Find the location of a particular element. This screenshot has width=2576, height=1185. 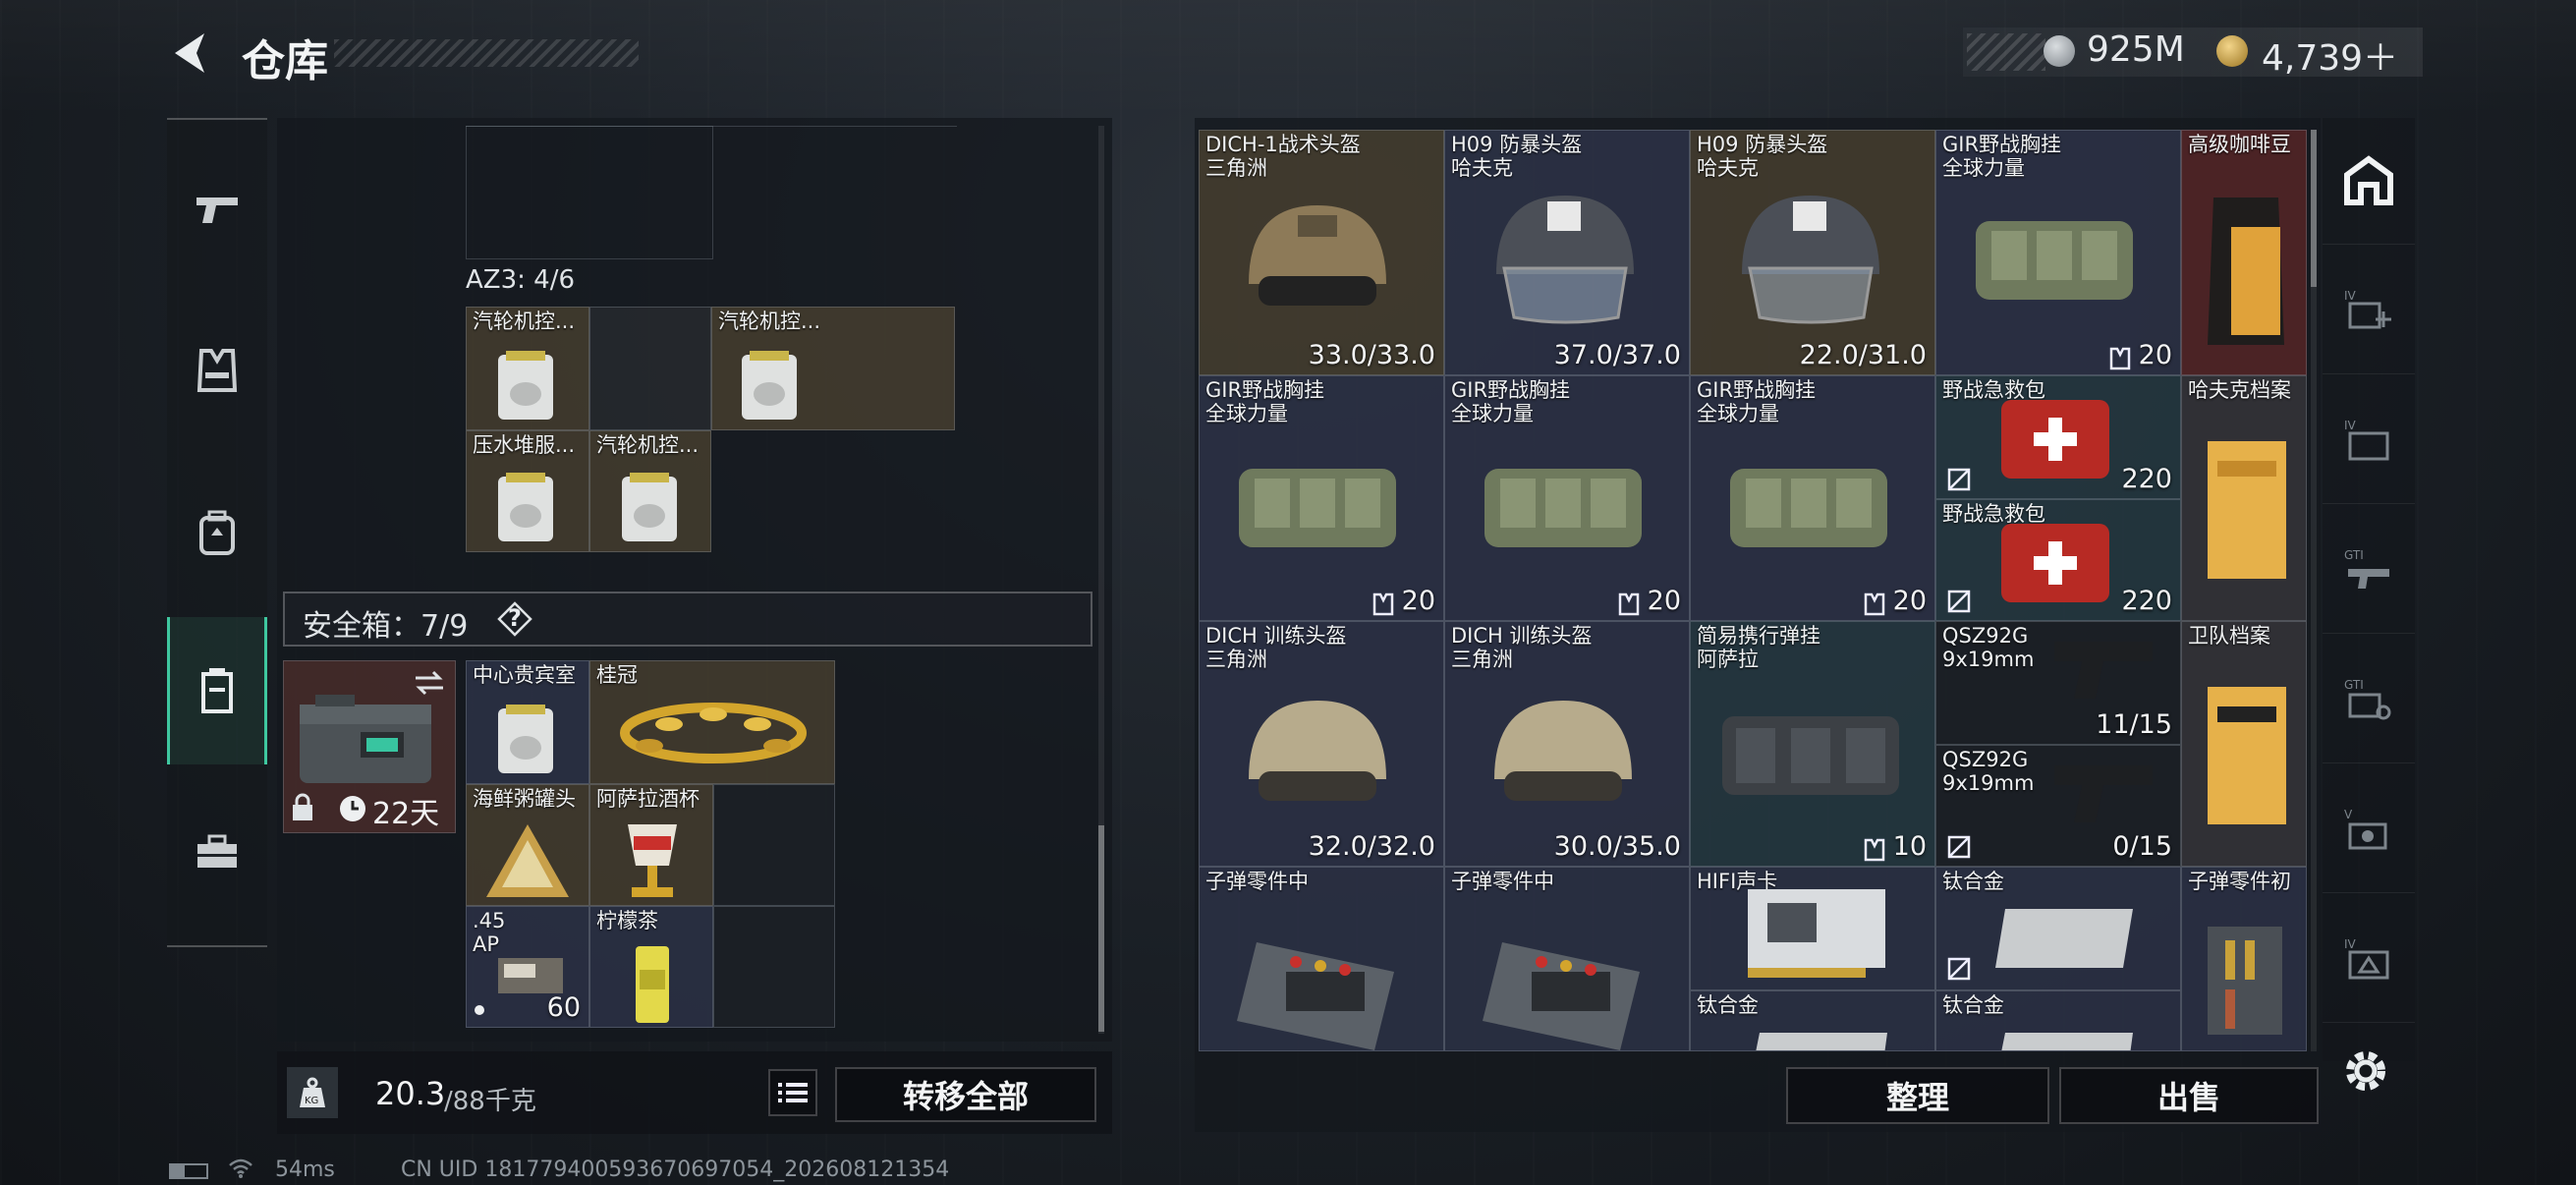

nav-chest-rig is located at coordinates (217, 371).